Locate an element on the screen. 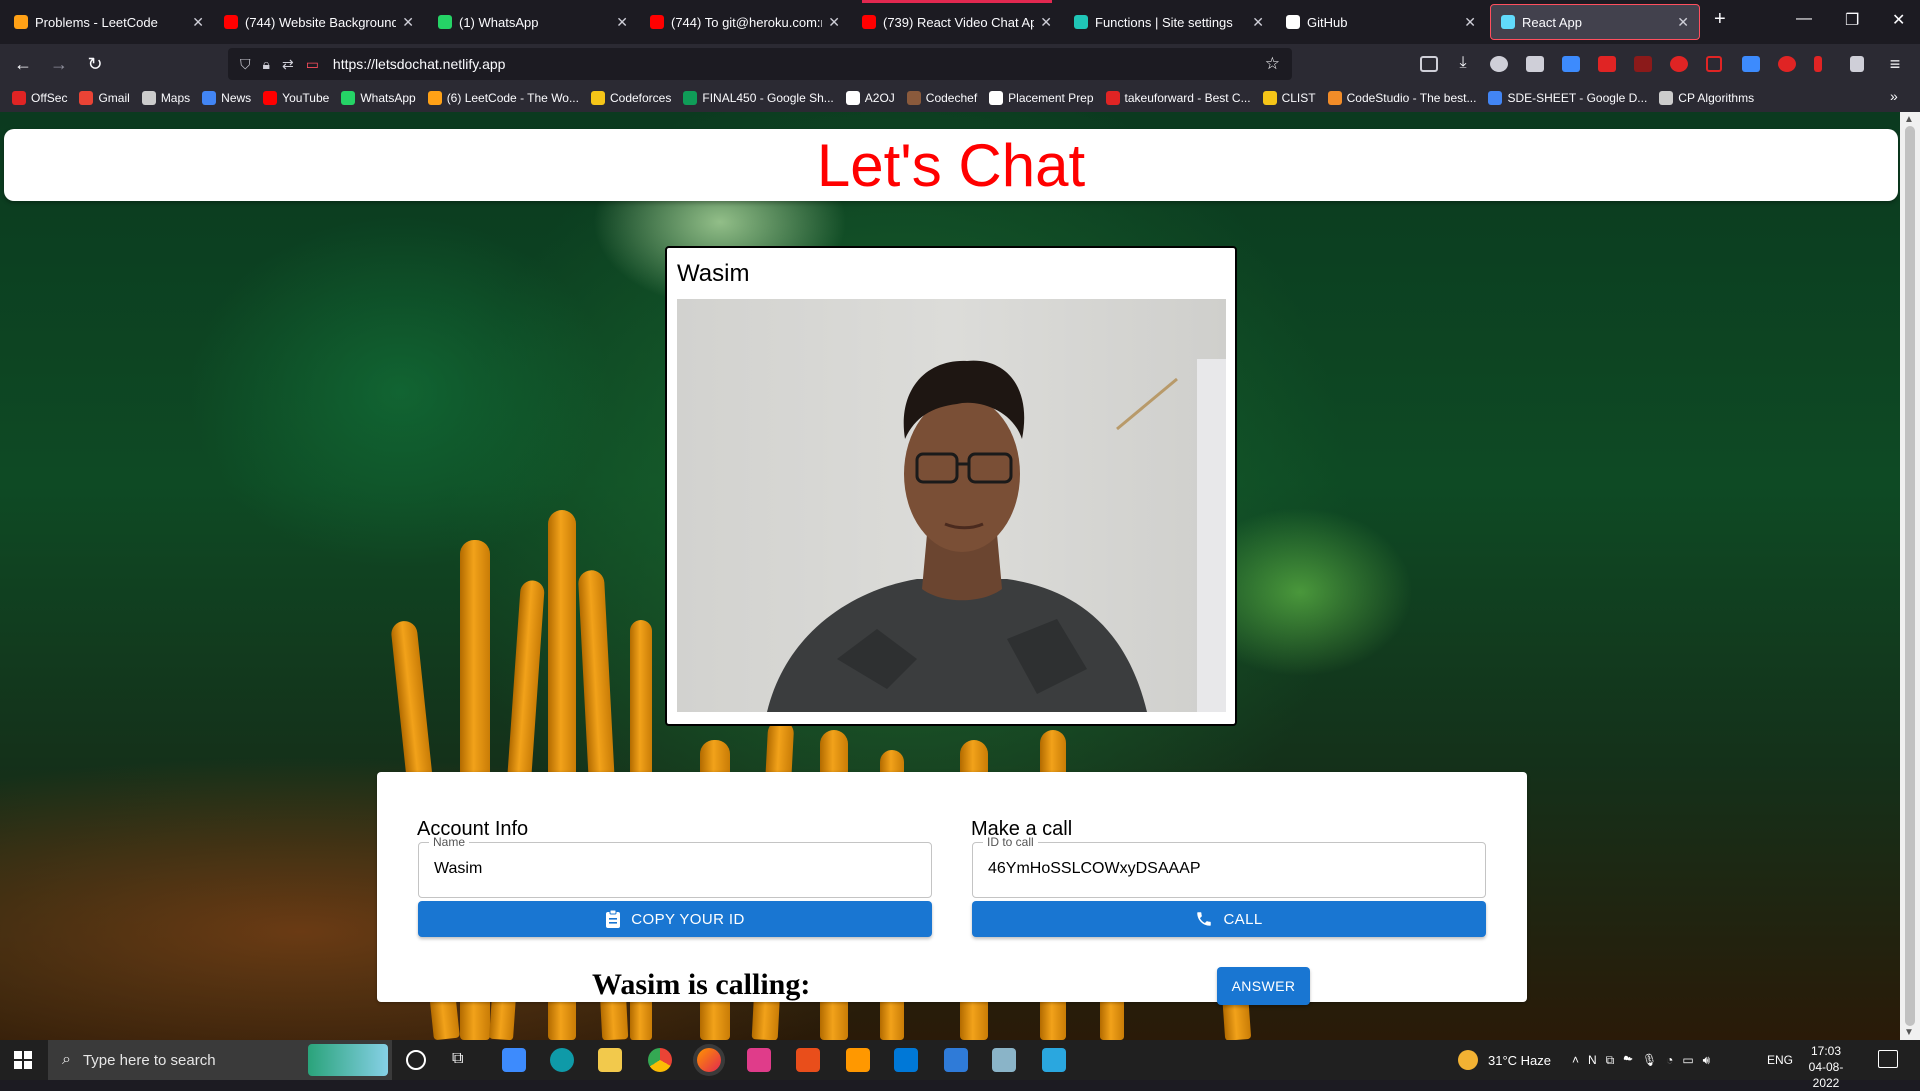 The width and height of the screenshot is (1920, 1091). clock: 17:03 04-08-2022 is located at coordinates (1826, 1067).